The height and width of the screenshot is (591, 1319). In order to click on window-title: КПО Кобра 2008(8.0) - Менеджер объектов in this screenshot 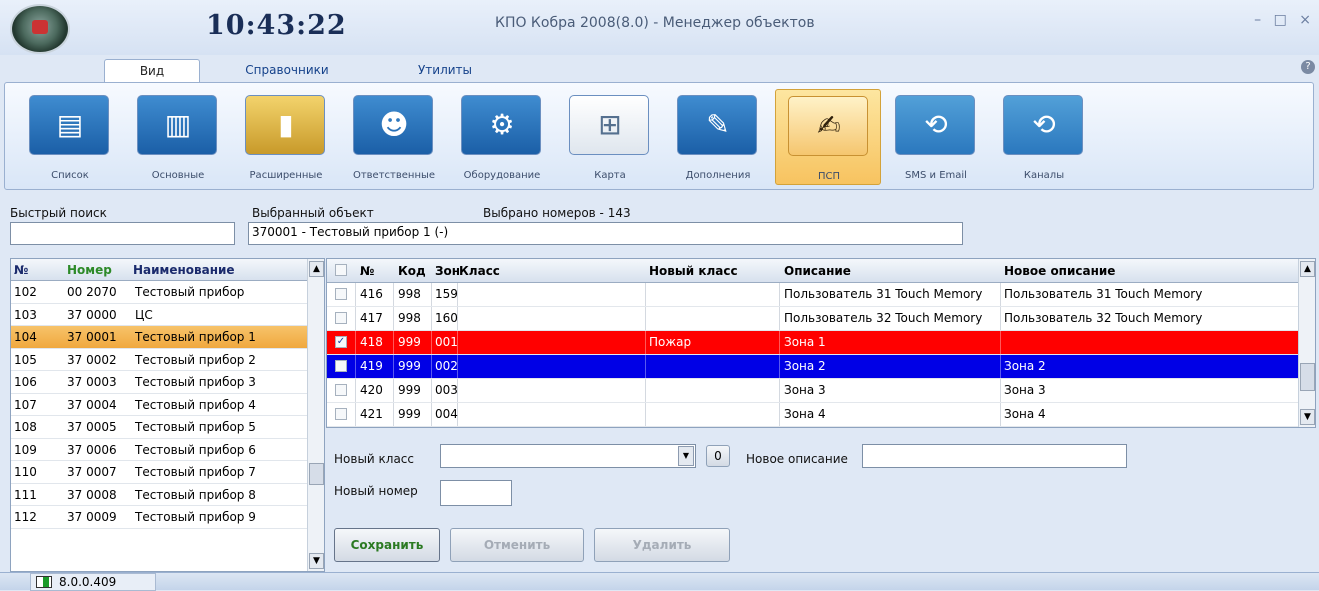, I will do `click(655, 23)`.